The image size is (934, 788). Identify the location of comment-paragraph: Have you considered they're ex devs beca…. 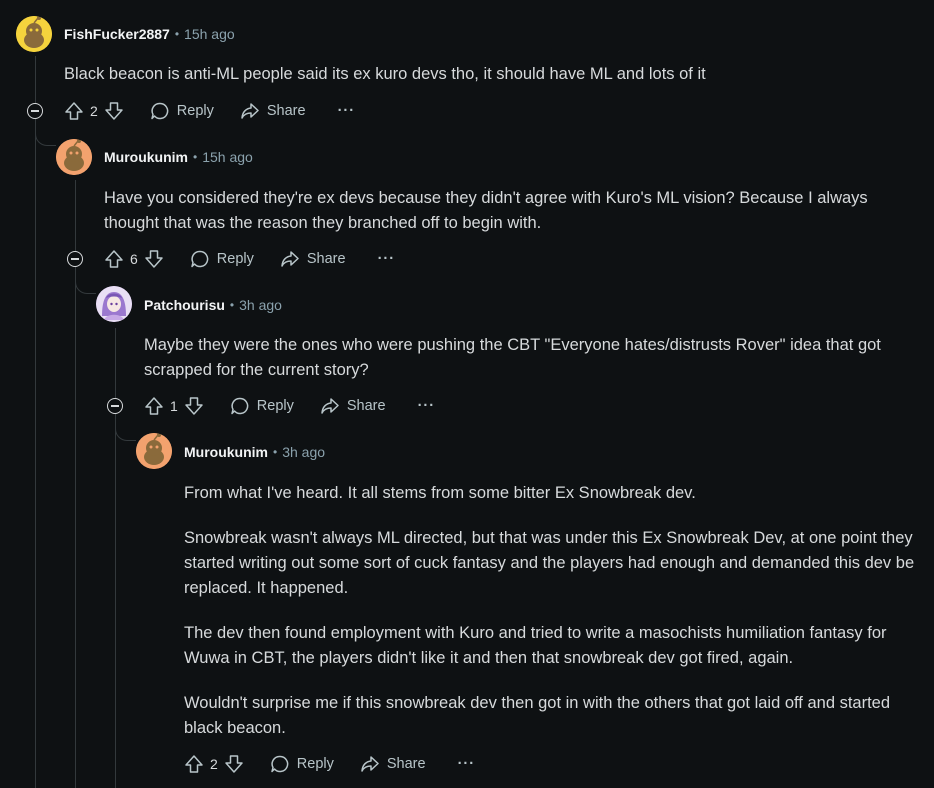
(486, 210).